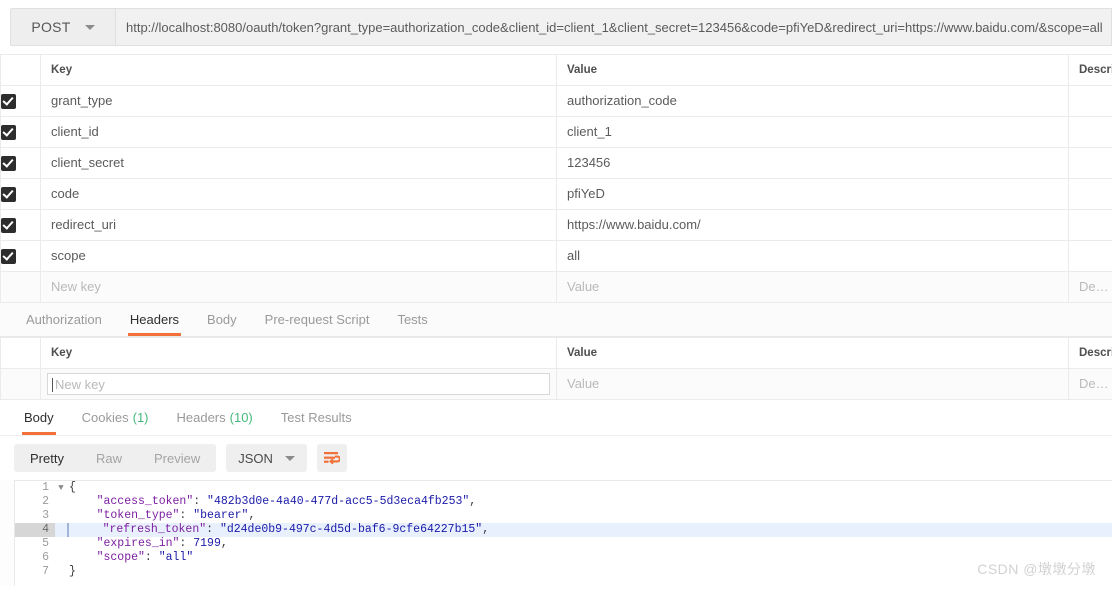 The width and height of the screenshot is (1112, 593). What do you see at coordinates (255, 458) in the screenshot?
I see `response-language-label: JSON` at bounding box center [255, 458].